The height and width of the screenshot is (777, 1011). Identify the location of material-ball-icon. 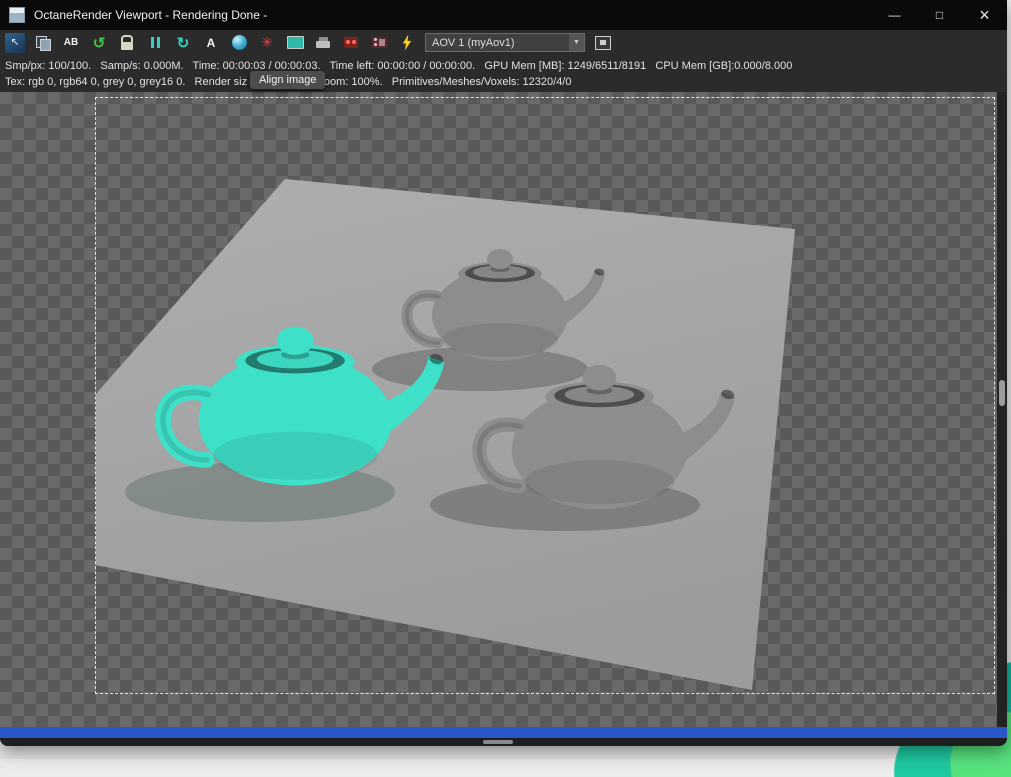
(239, 43).